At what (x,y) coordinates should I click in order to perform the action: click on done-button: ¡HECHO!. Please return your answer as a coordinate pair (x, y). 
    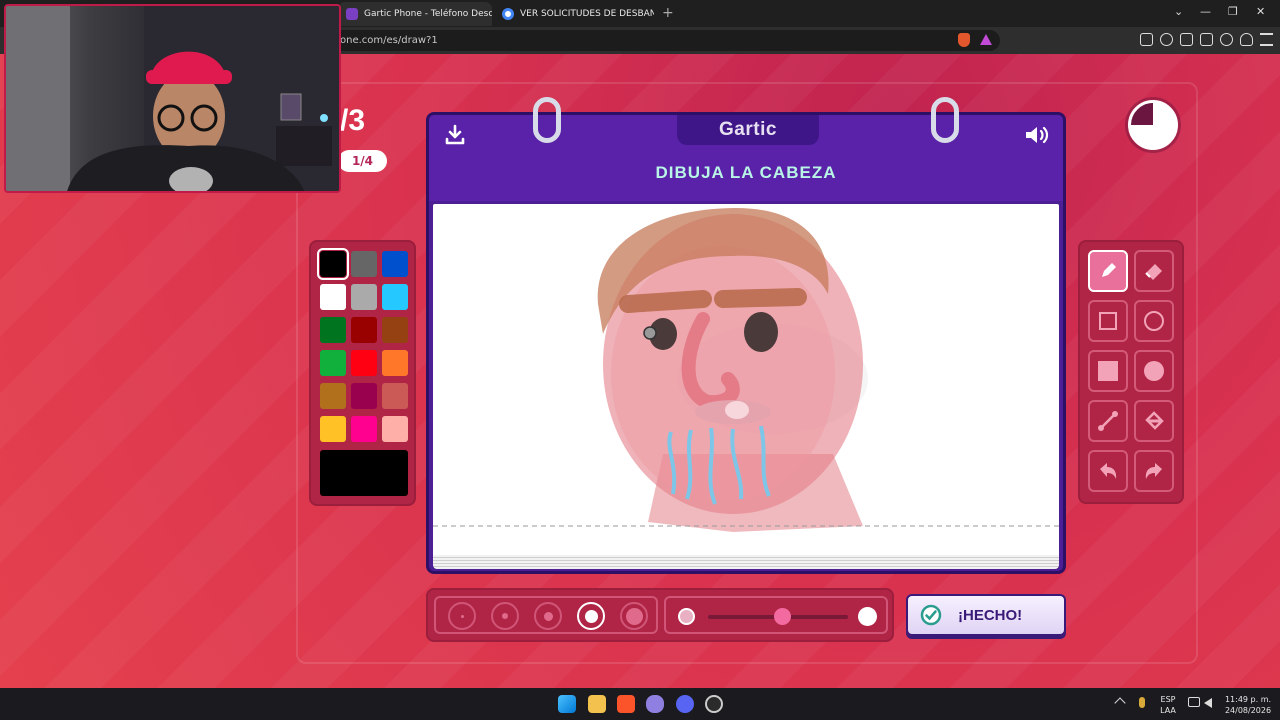
    Looking at the image, I should click on (986, 615).